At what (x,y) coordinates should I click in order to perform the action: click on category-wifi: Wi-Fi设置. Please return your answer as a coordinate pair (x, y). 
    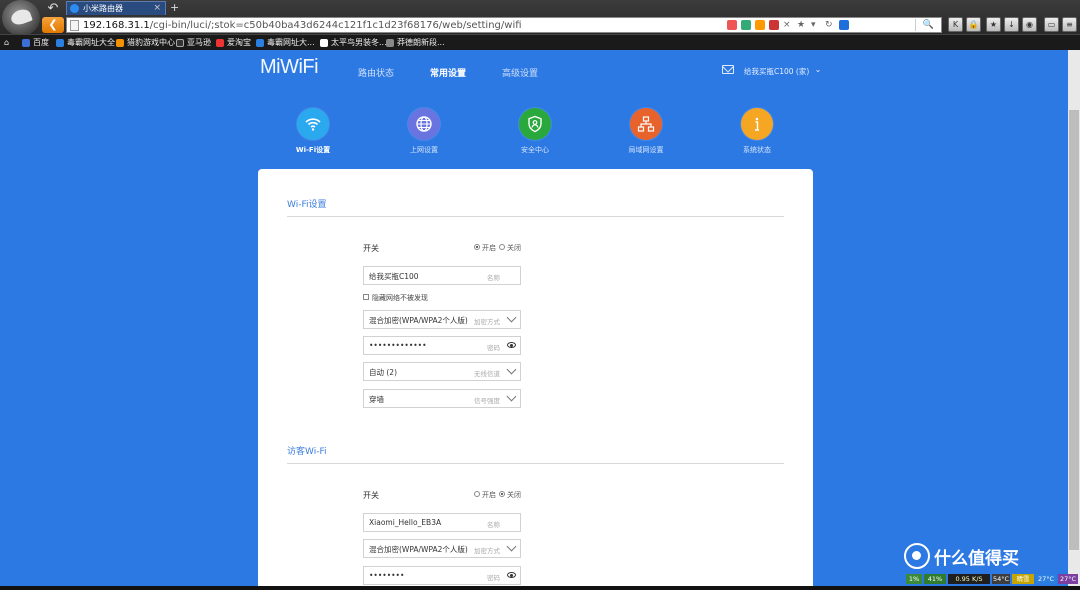
    Looking at the image, I should click on (313, 143).